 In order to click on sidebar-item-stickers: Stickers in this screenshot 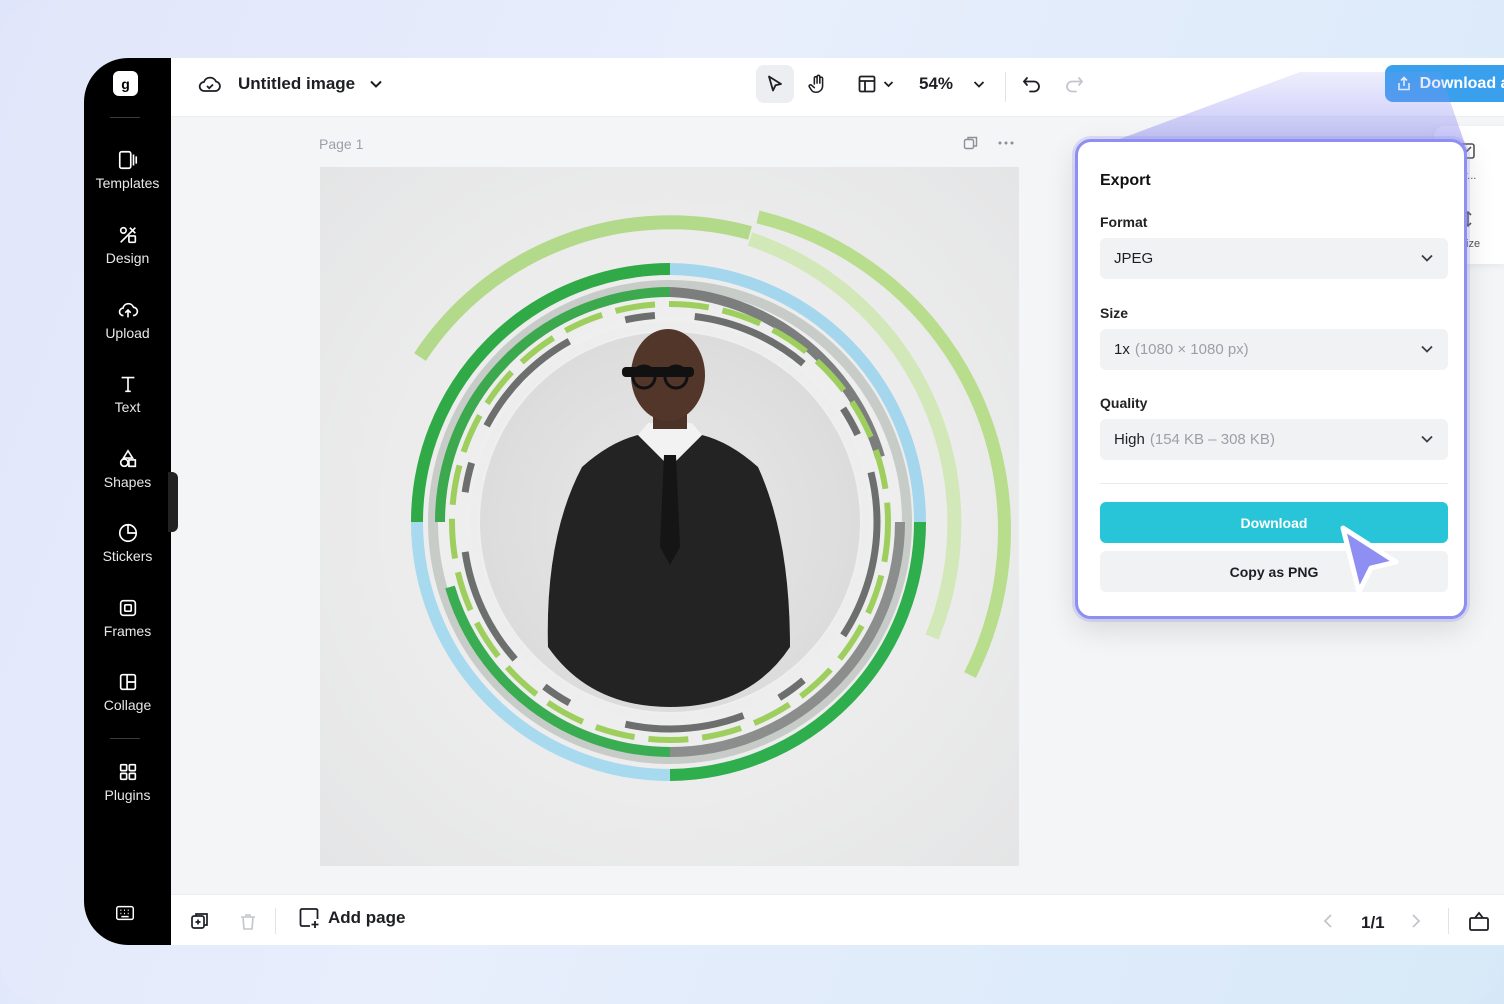, I will do `click(127, 552)`.